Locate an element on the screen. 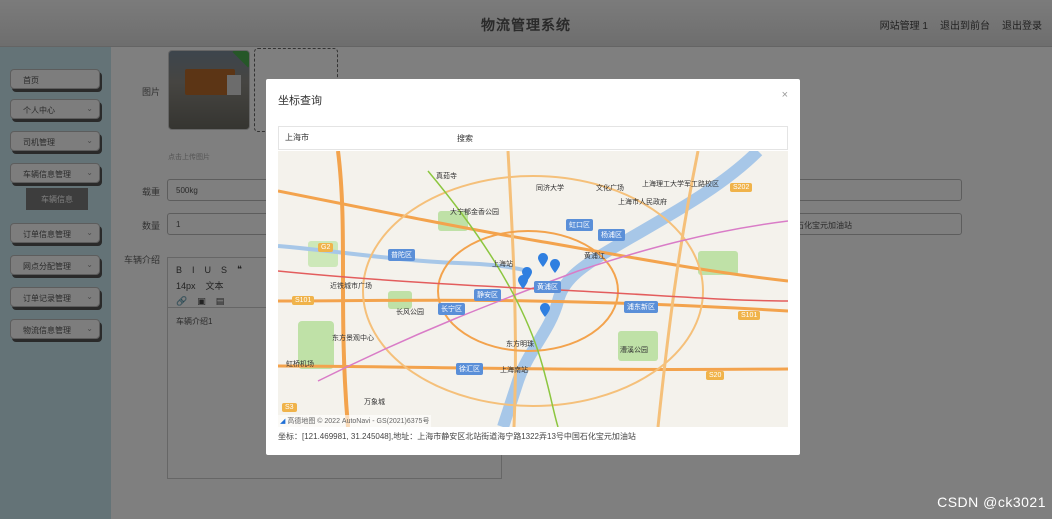 This screenshot has width=1052, height=519. map-attribution: ◢ 高德地图 © 2022 AutoNavi - GS(2021)6375号 is located at coordinates (355, 421).